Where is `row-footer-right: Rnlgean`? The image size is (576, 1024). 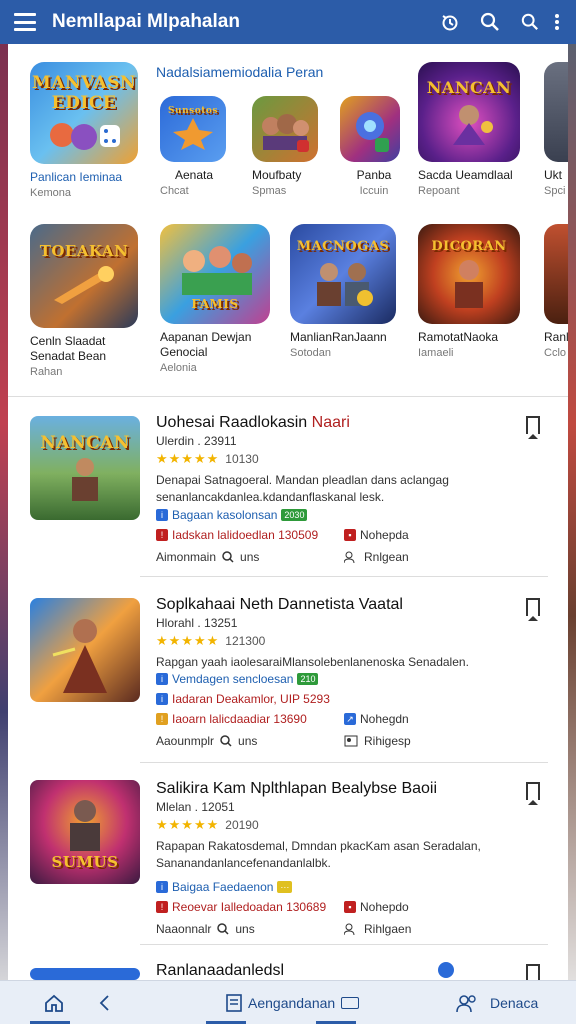 row-footer-right: Rnlgean is located at coordinates (376, 557).